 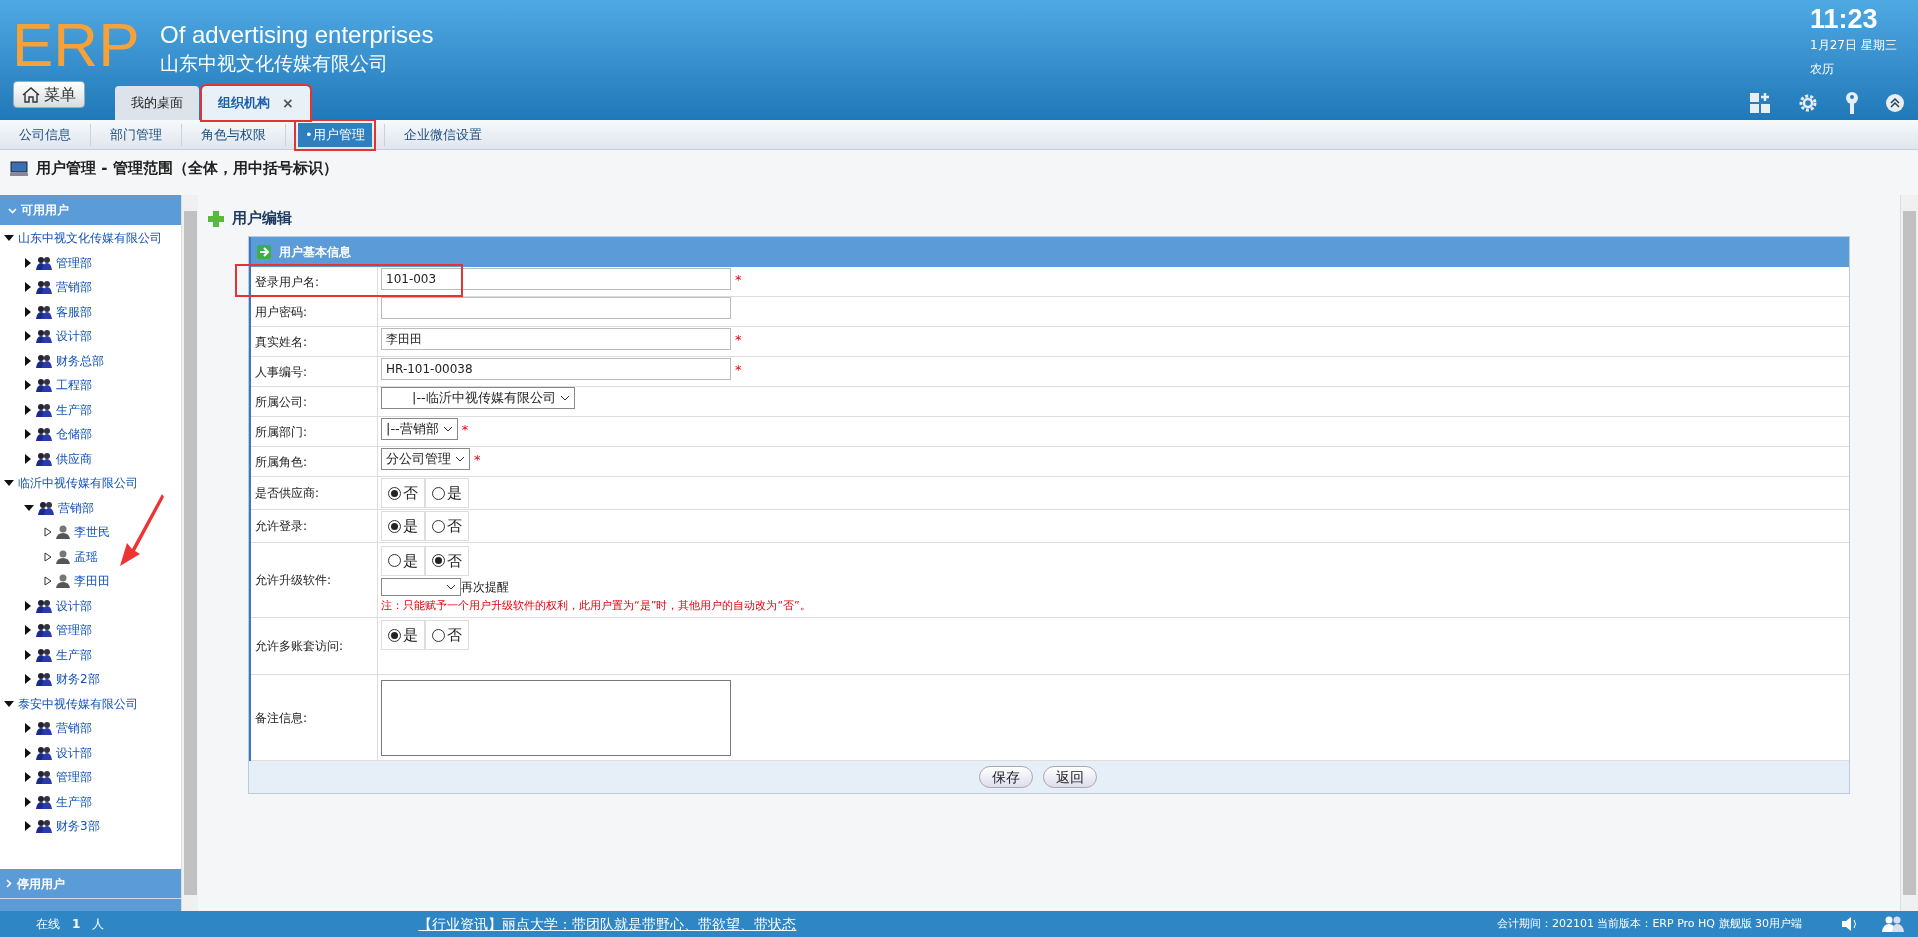 I want to click on tree-item: 李世民, so click(x=92, y=532).